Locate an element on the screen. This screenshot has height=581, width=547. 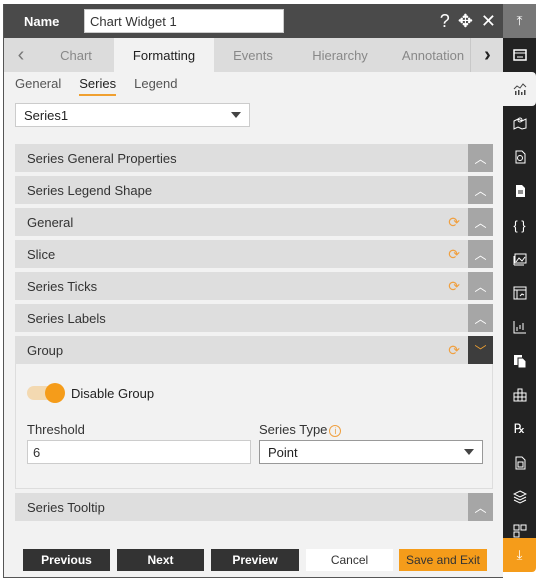
sidebar-document is located at coordinates (519, 191).